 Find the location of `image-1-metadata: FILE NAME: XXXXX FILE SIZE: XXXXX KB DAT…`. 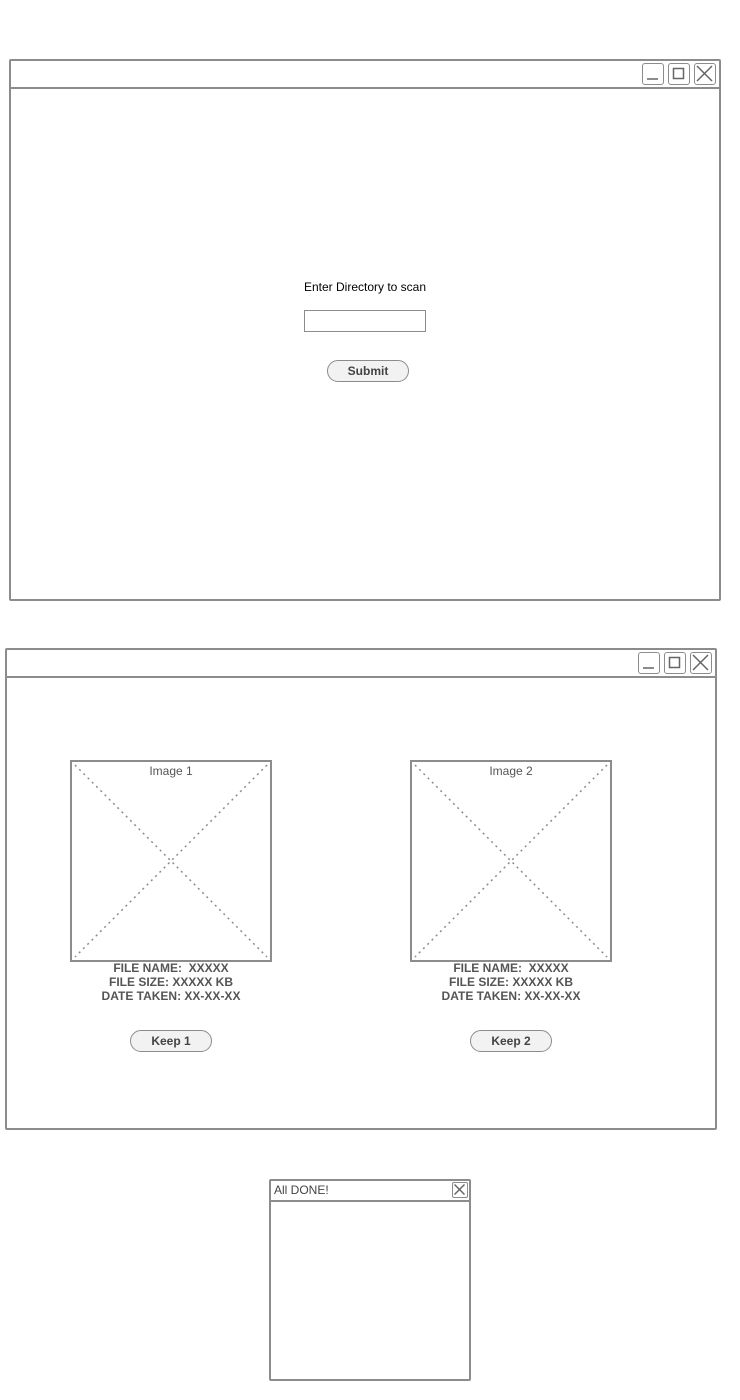

image-1-metadata: FILE NAME: XXXXX FILE SIZE: XXXXX KB DAT… is located at coordinates (171, 982).